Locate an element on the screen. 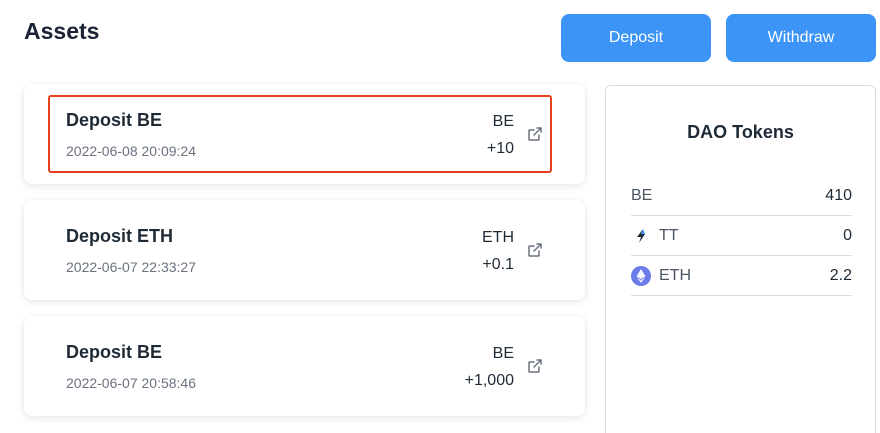 The width and height of the screenshot is (880, 433). withdraw-button: Withdraw is located at coordinates (801, 38).